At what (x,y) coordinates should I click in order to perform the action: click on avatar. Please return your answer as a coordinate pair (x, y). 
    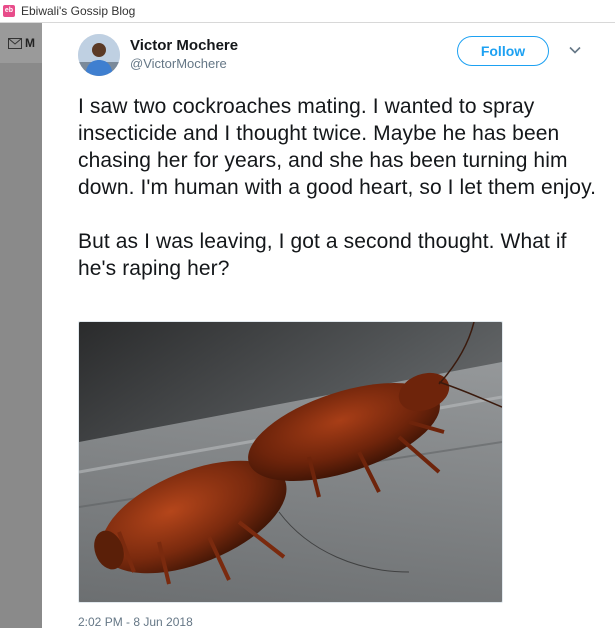
    Looking at the image, I should click on (99, 55).